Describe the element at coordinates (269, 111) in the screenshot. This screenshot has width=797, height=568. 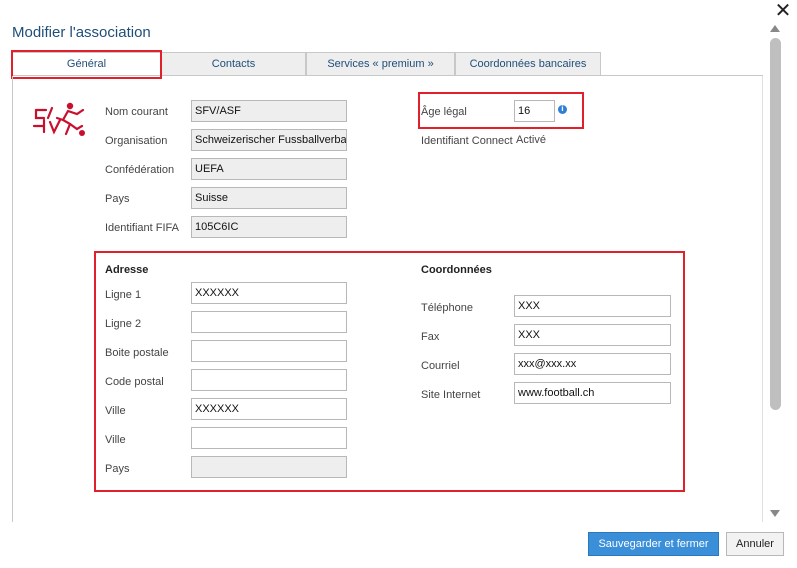
I see `nom-courant-field: SFV/ASF` at that location.